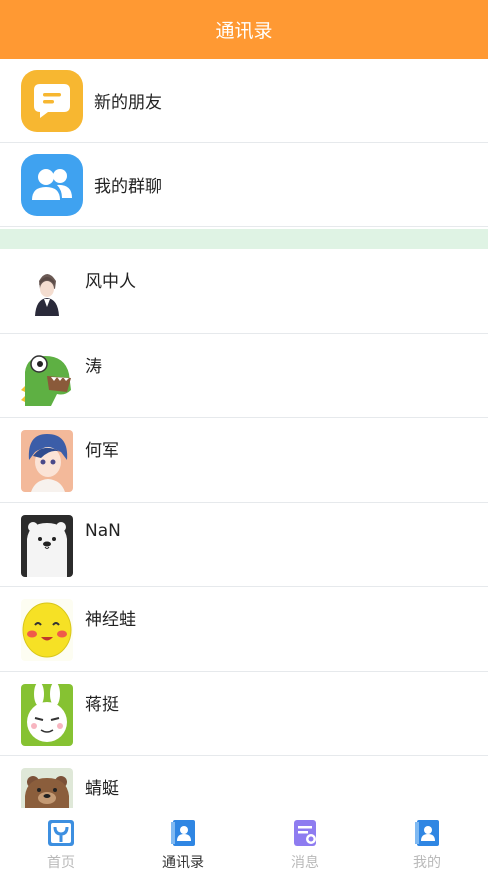 The width and height of the screenshot is (488, 874). I want to click on contact-name: 涛, so click(93, 366).